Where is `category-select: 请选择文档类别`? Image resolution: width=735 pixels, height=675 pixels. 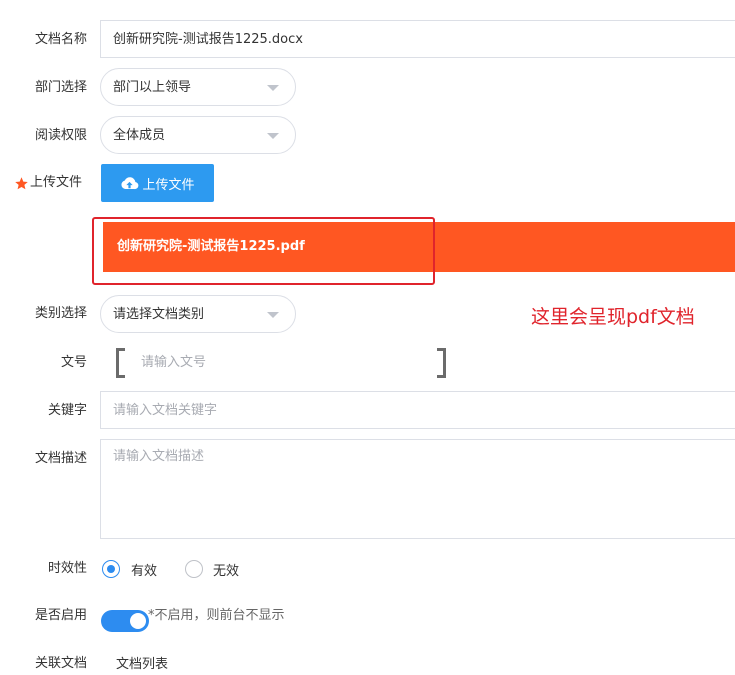 category-select: 请选择文档类别 is located at coordinates (198, 314).